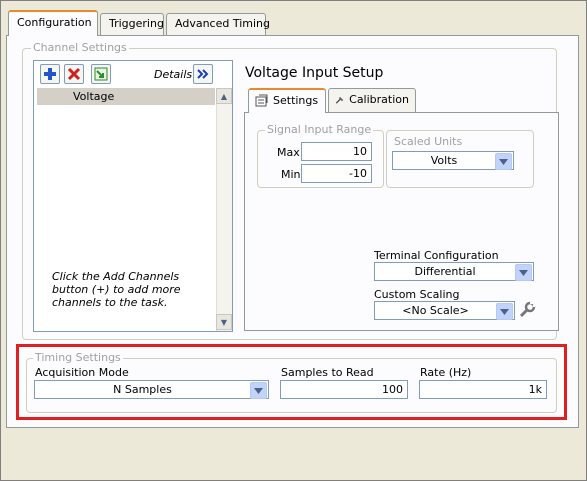 The image size is (587, 481). I want to click on tab-triggering: Triggering, so click(132, 24).